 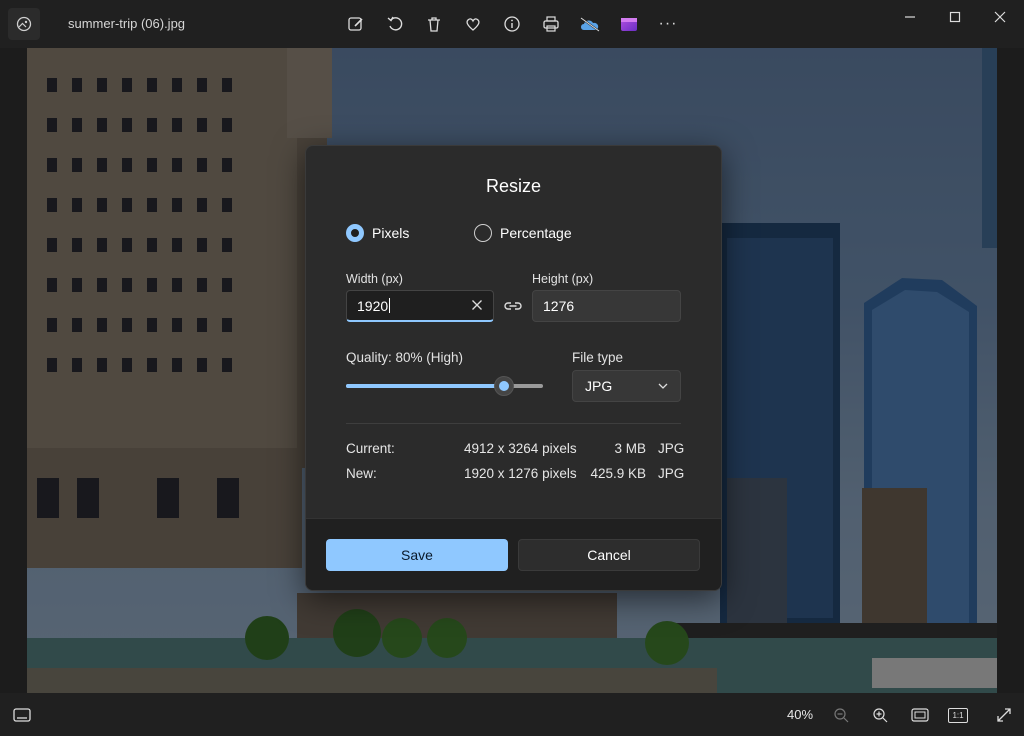 What do you see at coordinates (24, 24) in the screenshot?
I see `photos-app-icon` at bounding box center [24, 24].